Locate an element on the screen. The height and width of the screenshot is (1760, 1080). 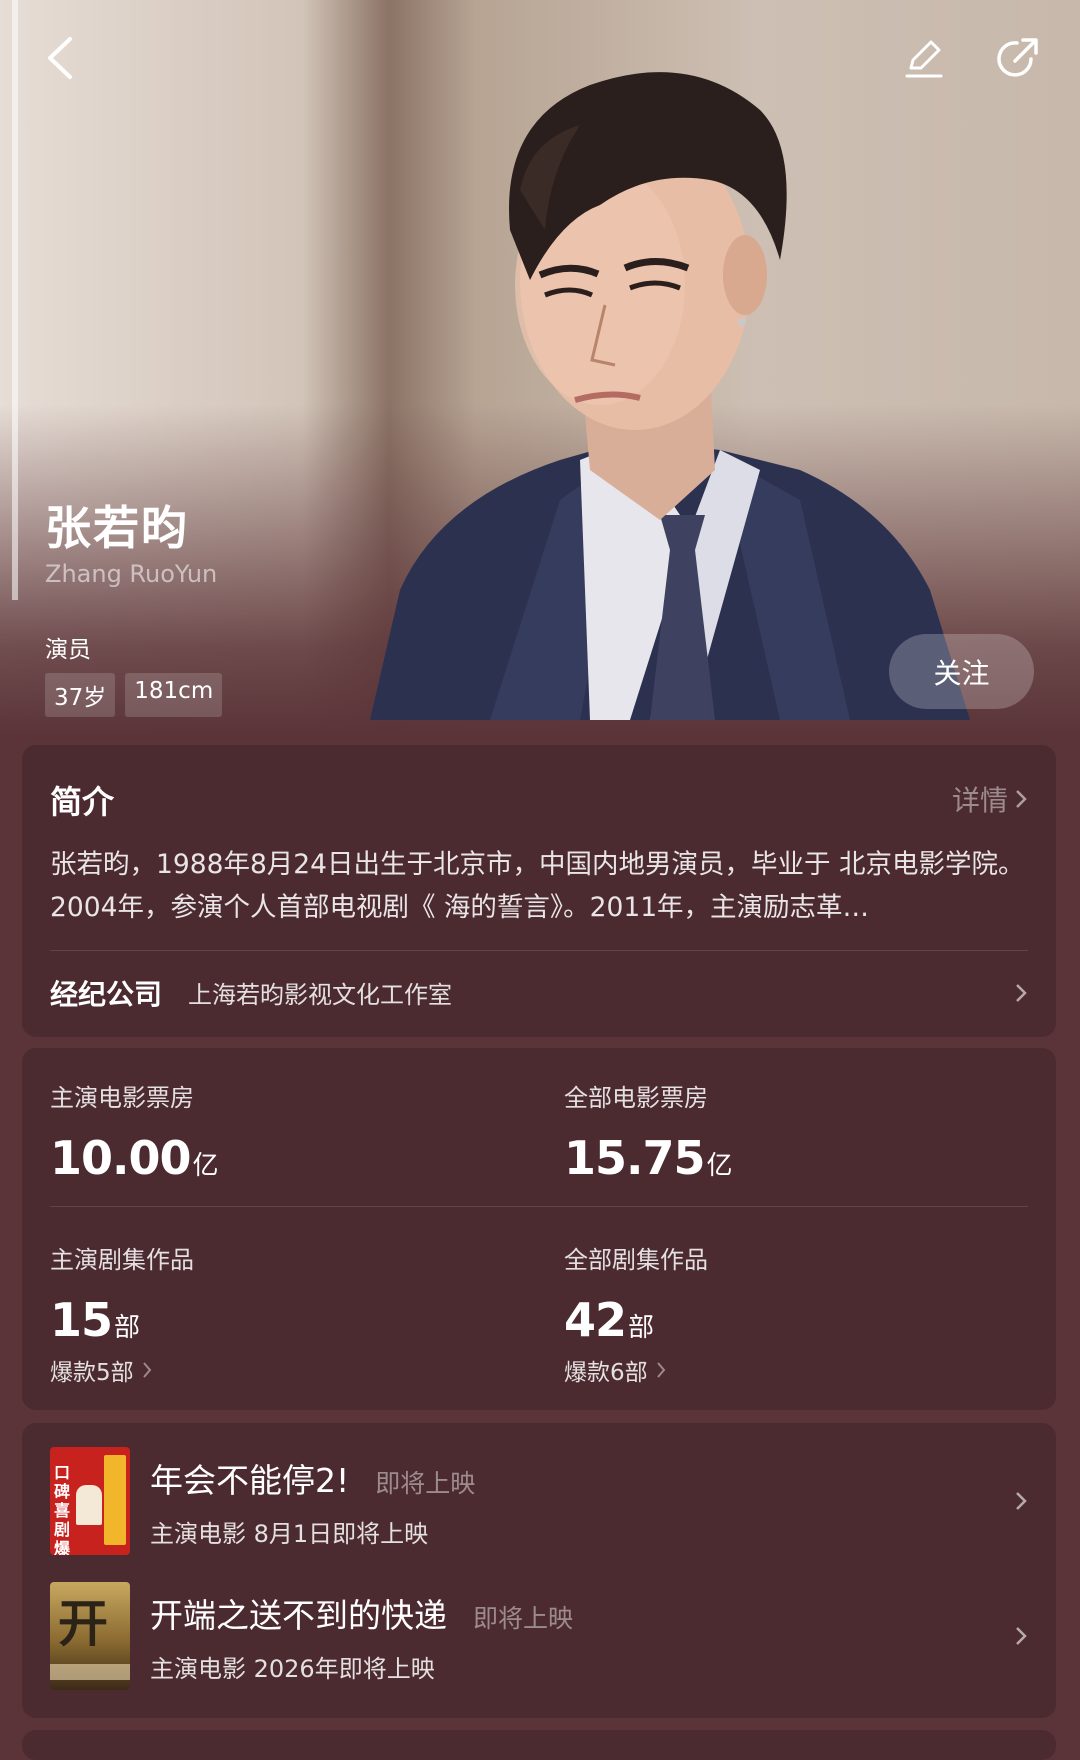
work-title-row: 开端之送不到的快递 即将上映 is located at coordinates (582, 1613).